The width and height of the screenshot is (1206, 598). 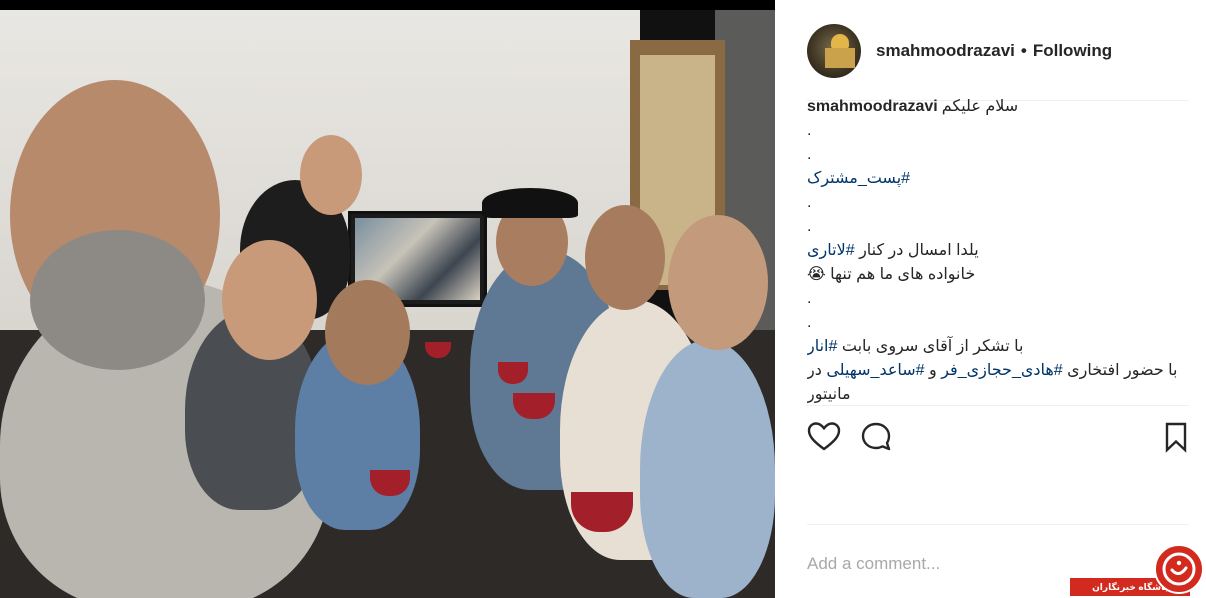 I want to click on caption-line-monitor: مانیتور, so click(x=998, y=393).